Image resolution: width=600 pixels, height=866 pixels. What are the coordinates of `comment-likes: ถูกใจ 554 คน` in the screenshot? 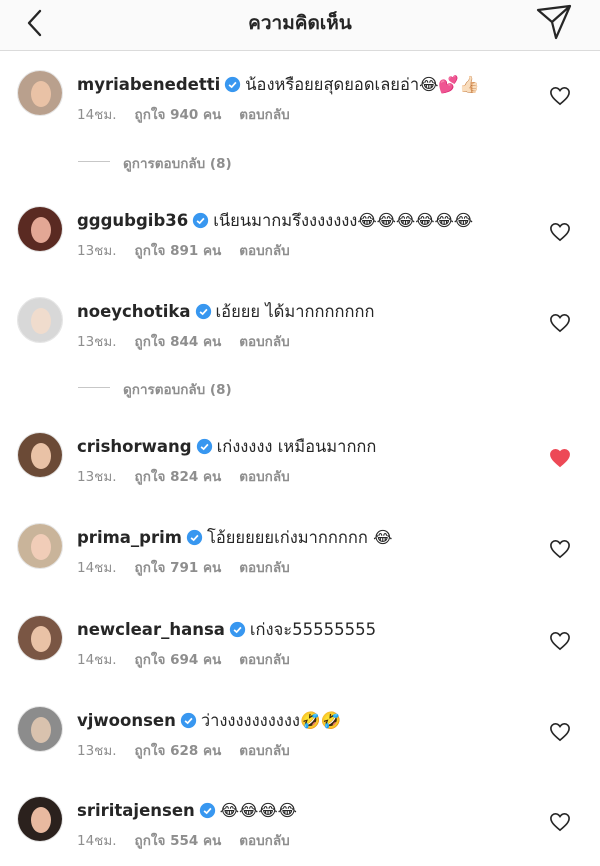 It's located at (178, 841).